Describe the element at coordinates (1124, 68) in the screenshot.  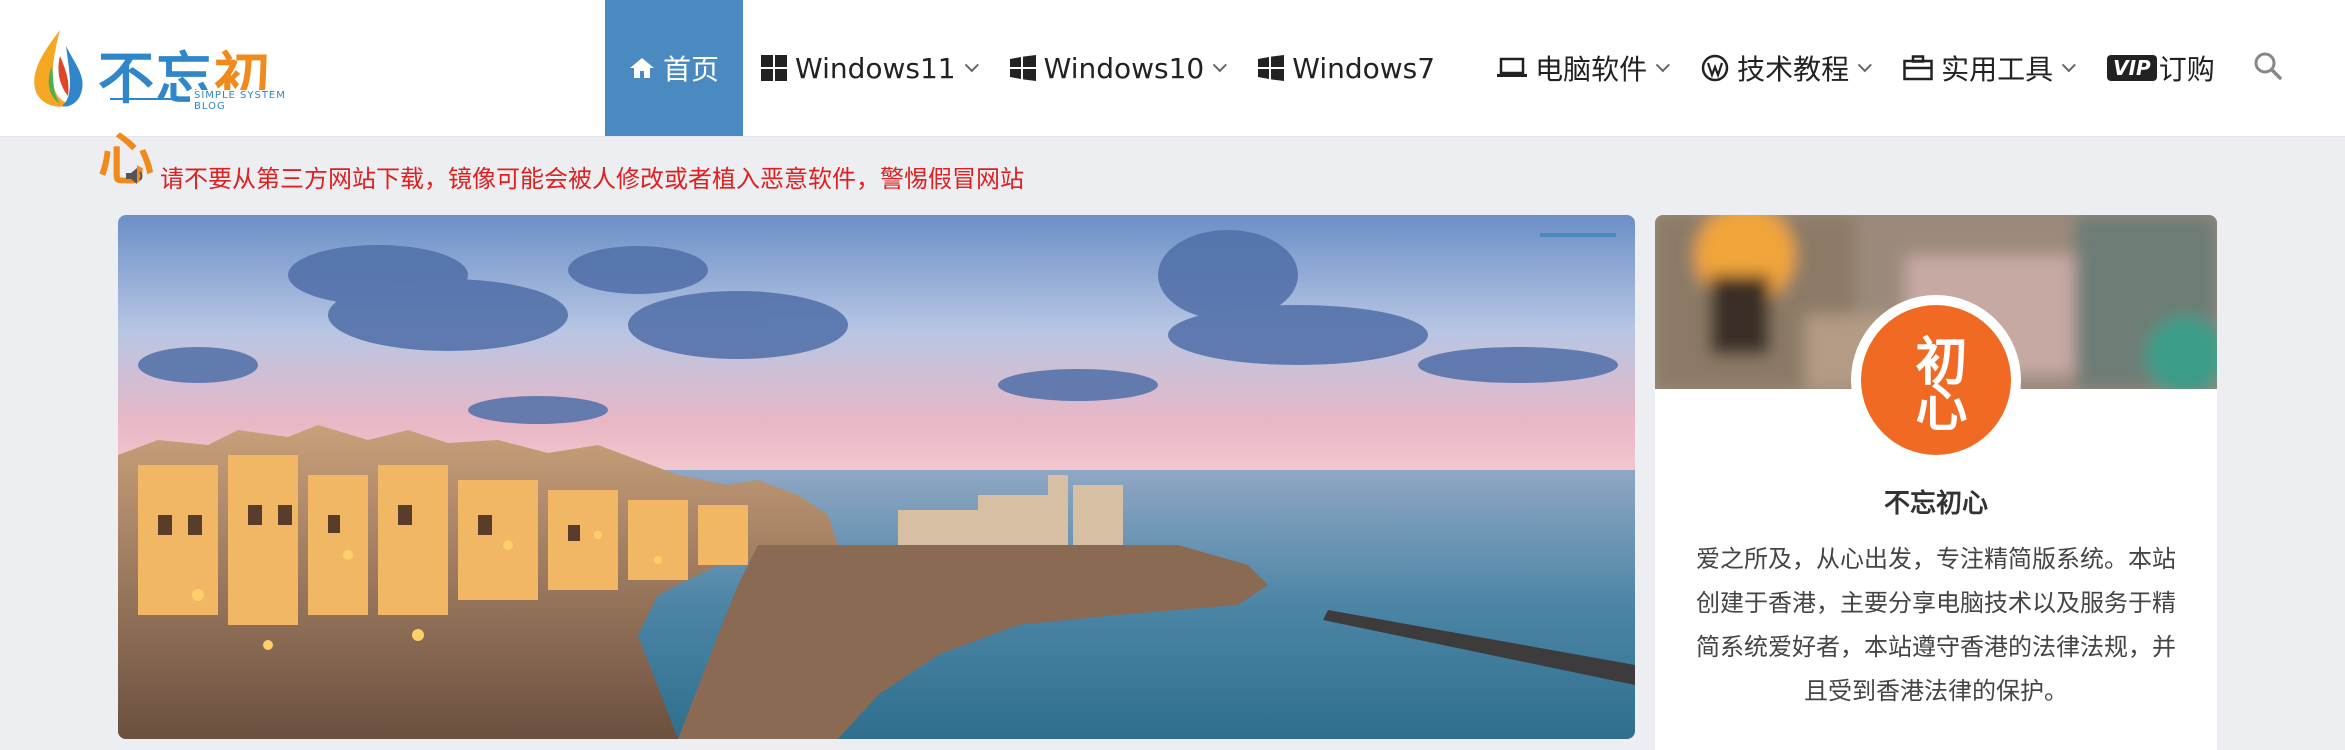
I see `nav-item-label: Windows10` at that location.